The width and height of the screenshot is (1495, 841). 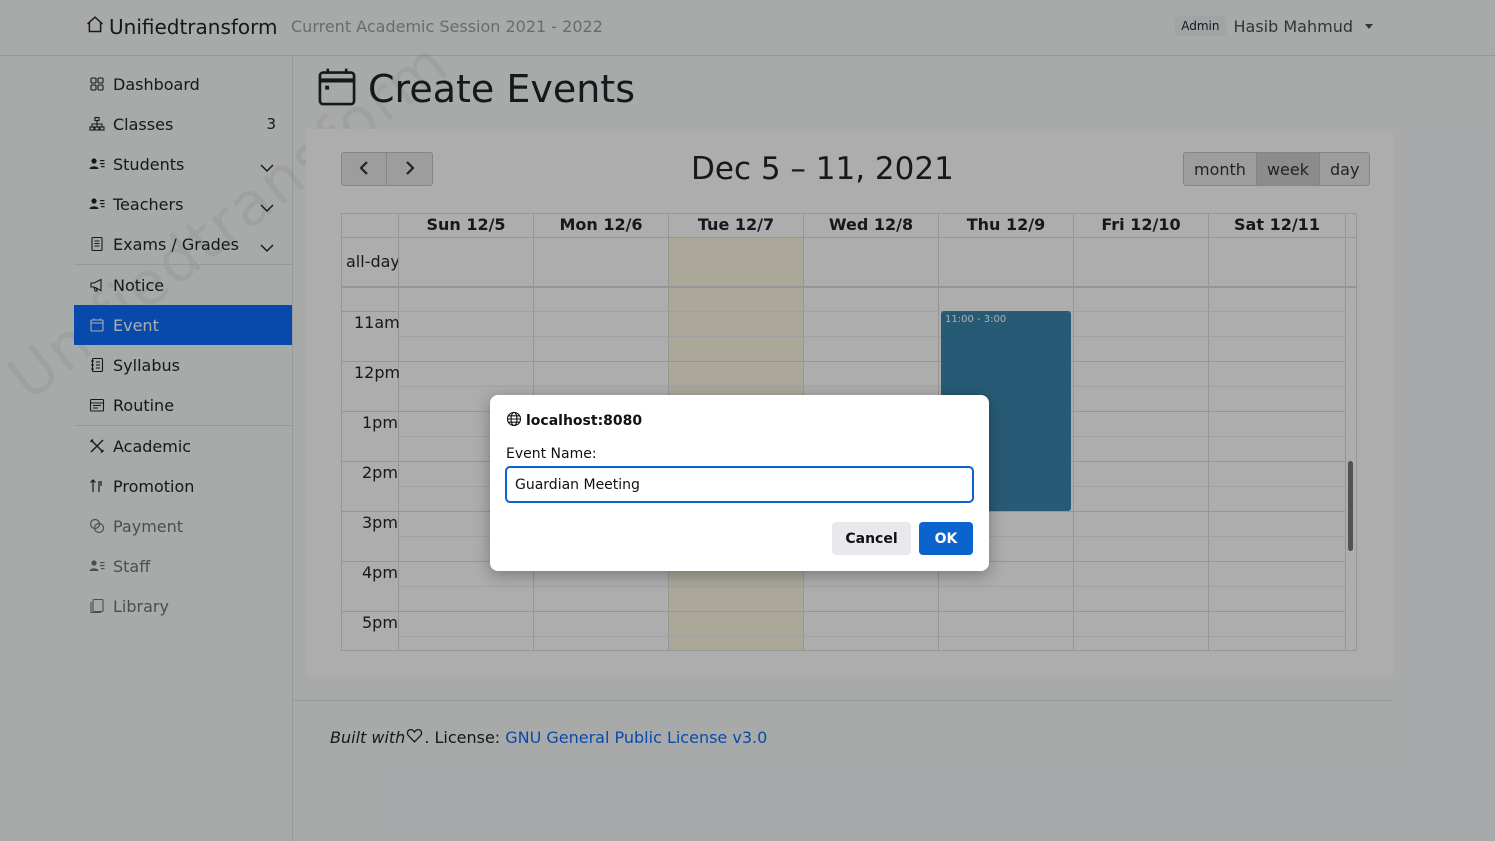 I want to click on event-name-input, so click(x=739, y=484).